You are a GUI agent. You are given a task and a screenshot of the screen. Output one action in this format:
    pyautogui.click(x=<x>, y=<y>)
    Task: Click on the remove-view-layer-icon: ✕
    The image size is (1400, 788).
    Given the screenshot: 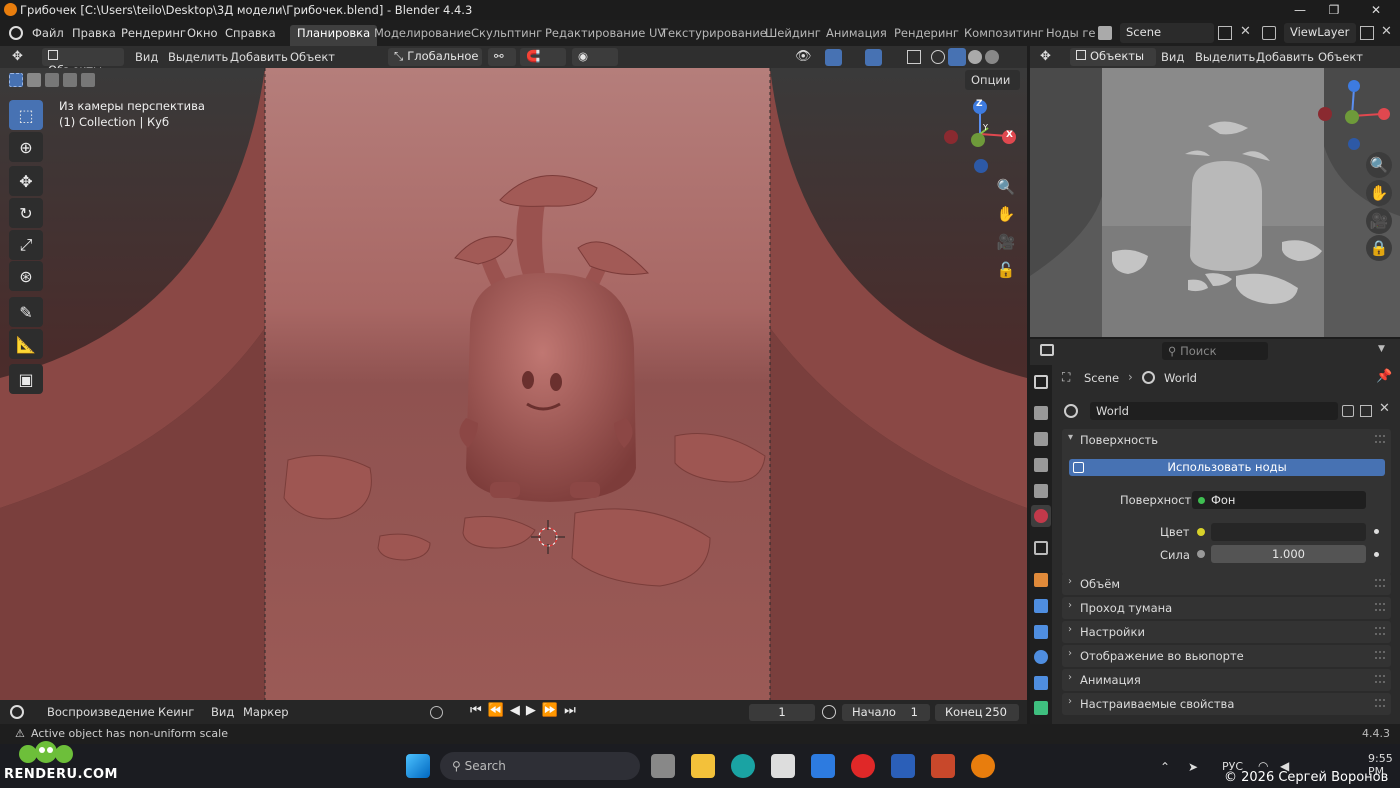 What is the action you would take?
    pyautogui.click(x=1386, y=31)
    